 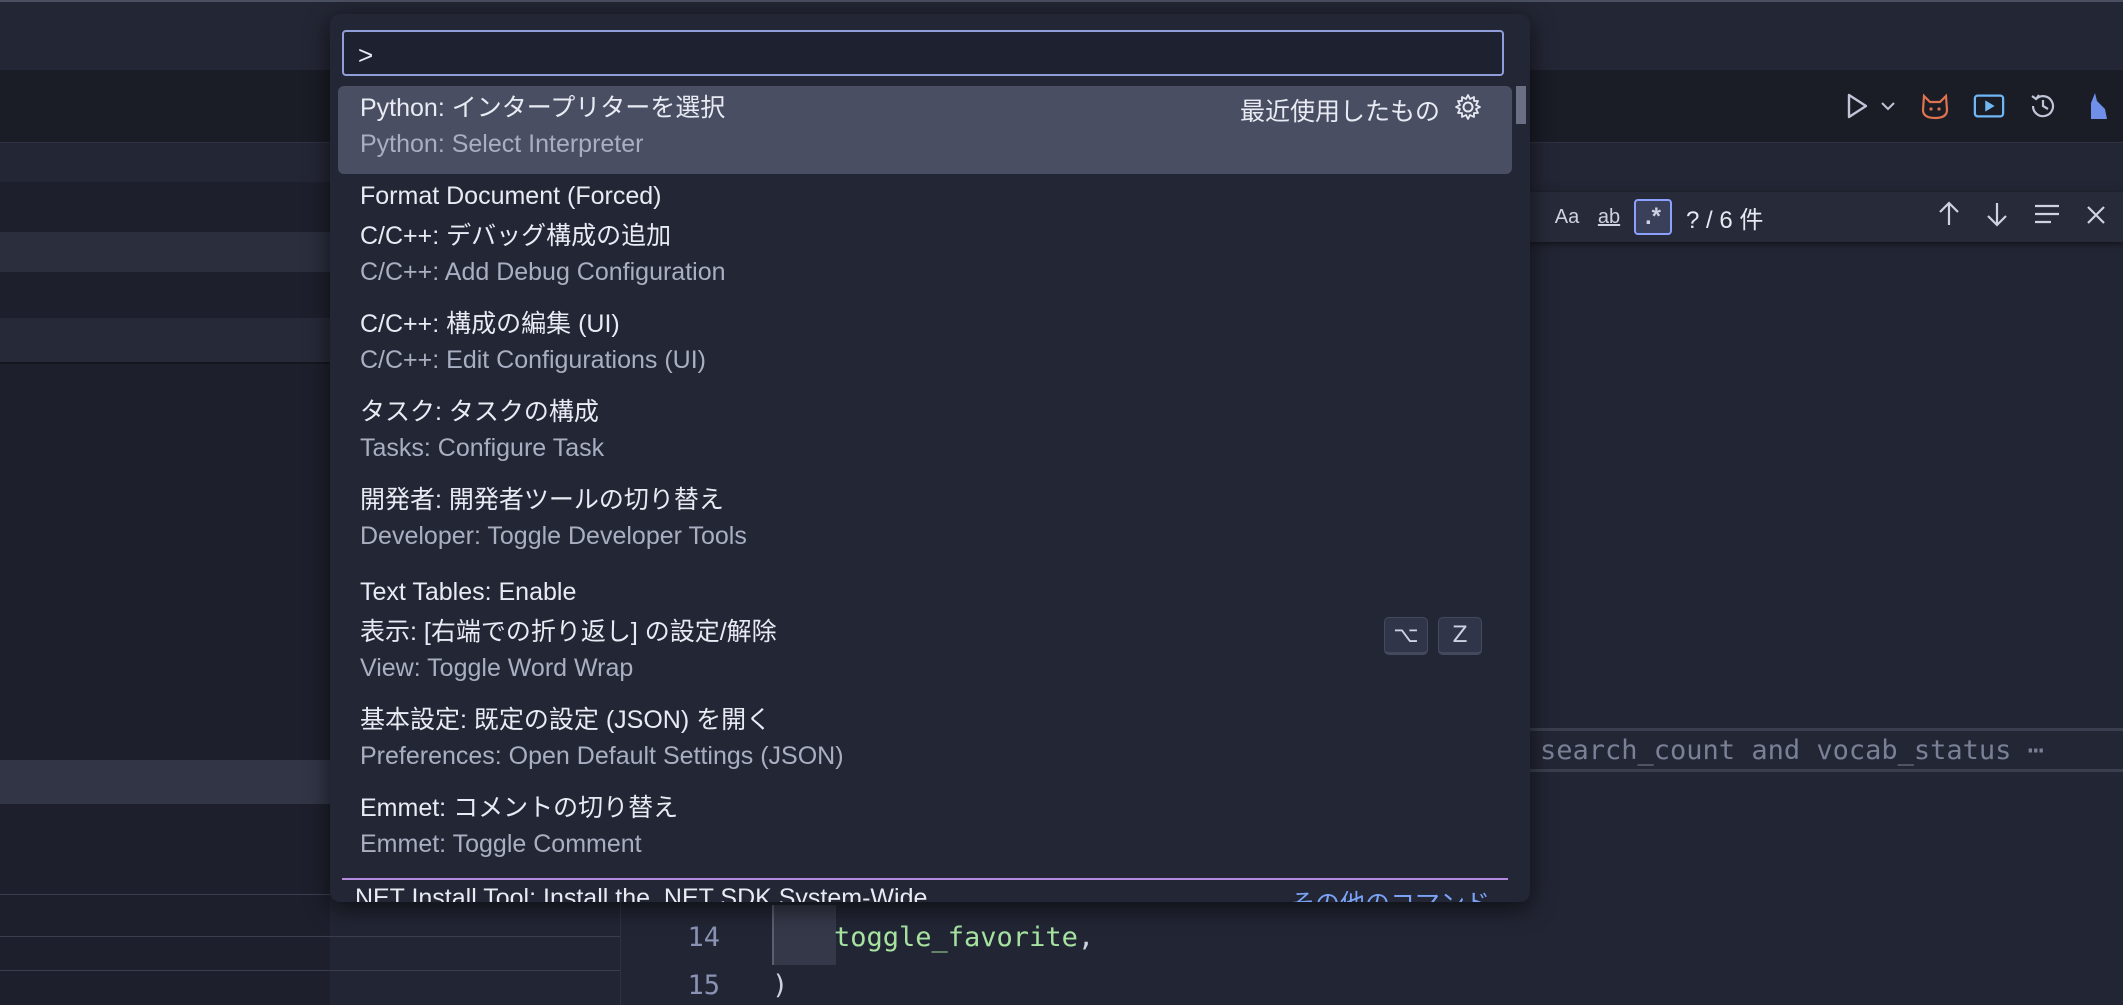 What do you see at coordinates (923, 53) in the screenshot?
I see `command-input: >` at bounding box center [923, 53].